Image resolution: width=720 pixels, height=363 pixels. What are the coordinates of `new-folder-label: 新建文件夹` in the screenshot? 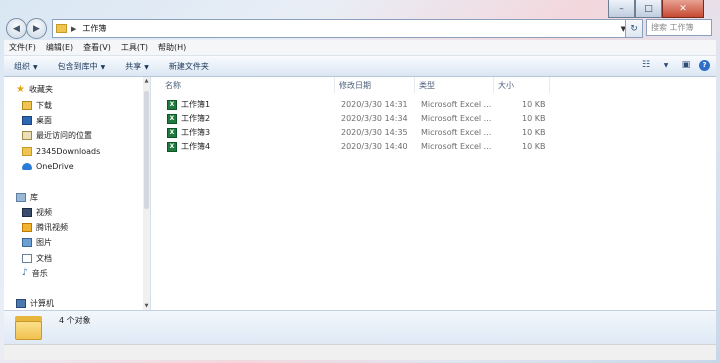 It's located at (188, 66).